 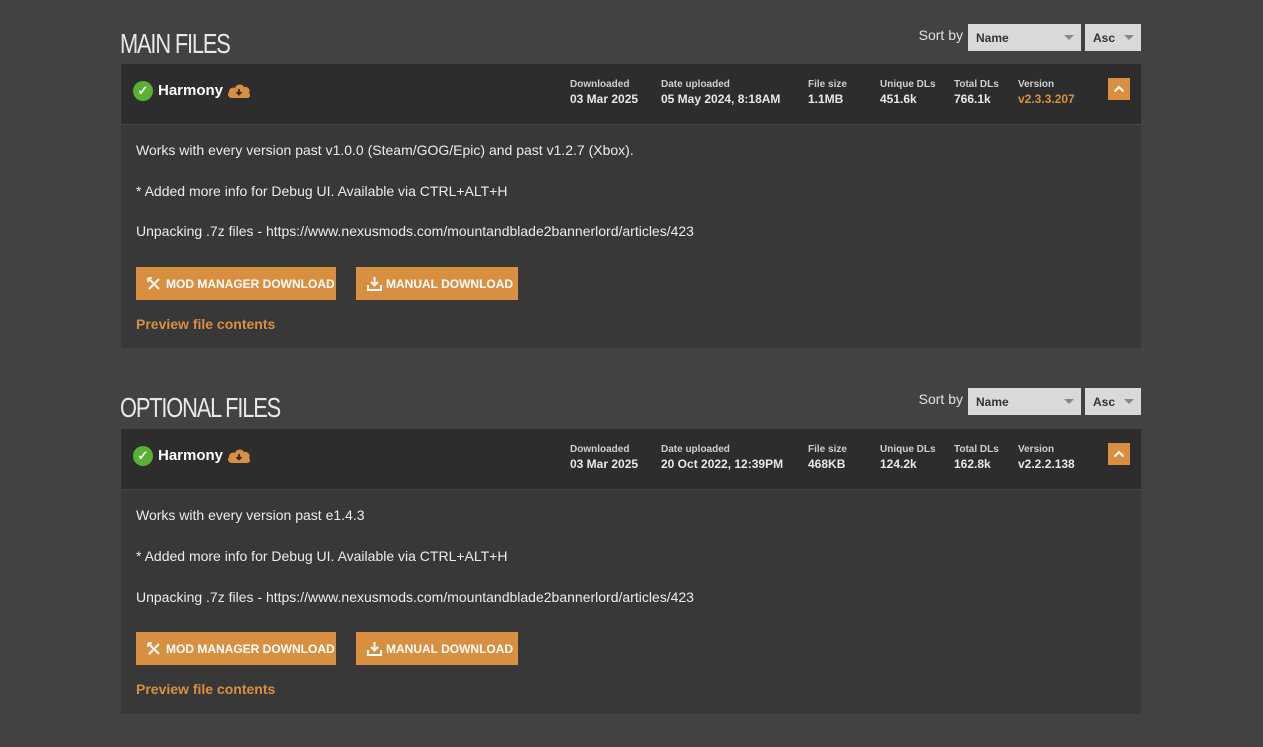 What do you see at coordinates (721, 99) in the screenshot?
I see `stat-value: 05 May 2024, 8:18AM` at bounding box center [721, 99].